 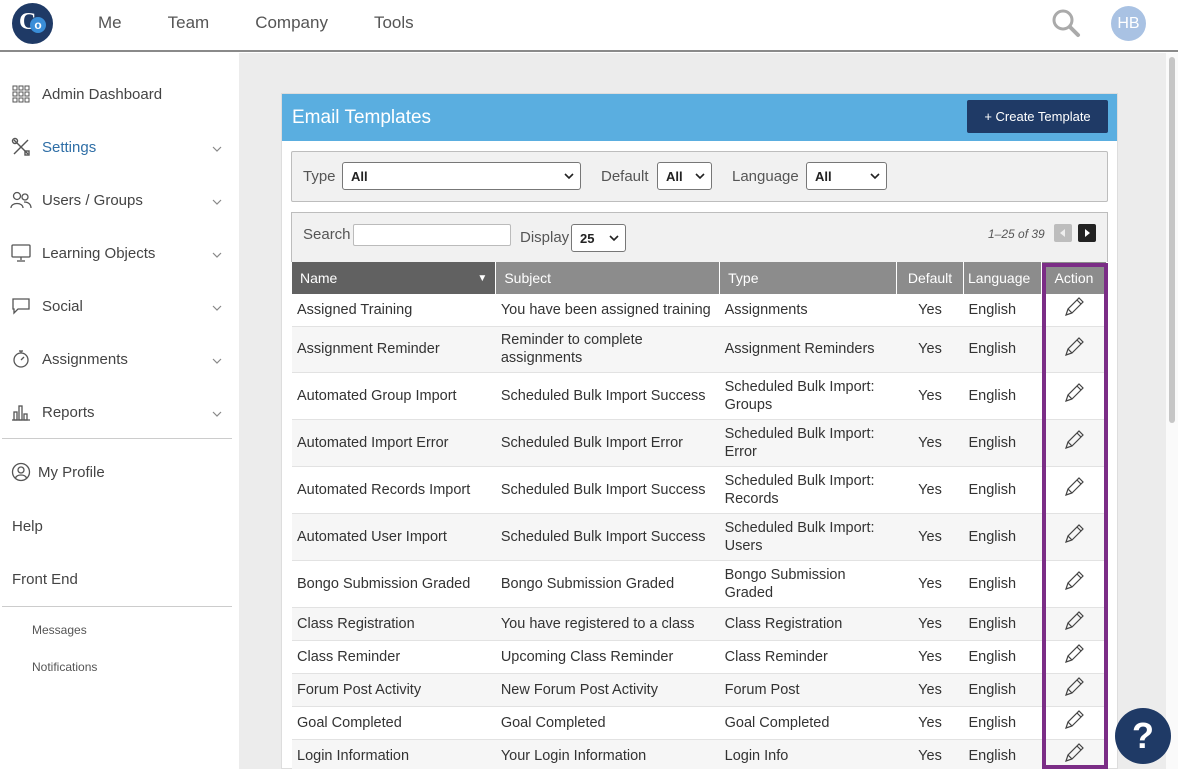 I want to click on pager-range: 1–25 of 39, so click(x=1016, y=234).